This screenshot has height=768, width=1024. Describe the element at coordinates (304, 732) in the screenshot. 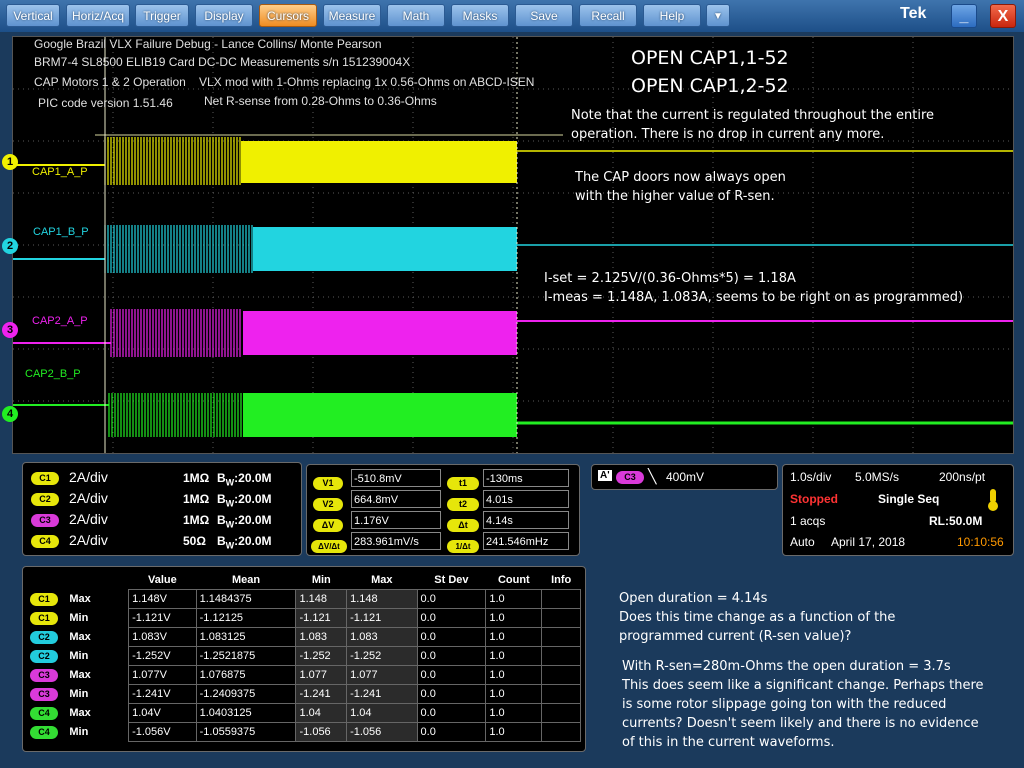

I see `measurement-row: C4 Min -1.056V -1.0559375 -1.056 -1.056 0.0 1.0` at that location.